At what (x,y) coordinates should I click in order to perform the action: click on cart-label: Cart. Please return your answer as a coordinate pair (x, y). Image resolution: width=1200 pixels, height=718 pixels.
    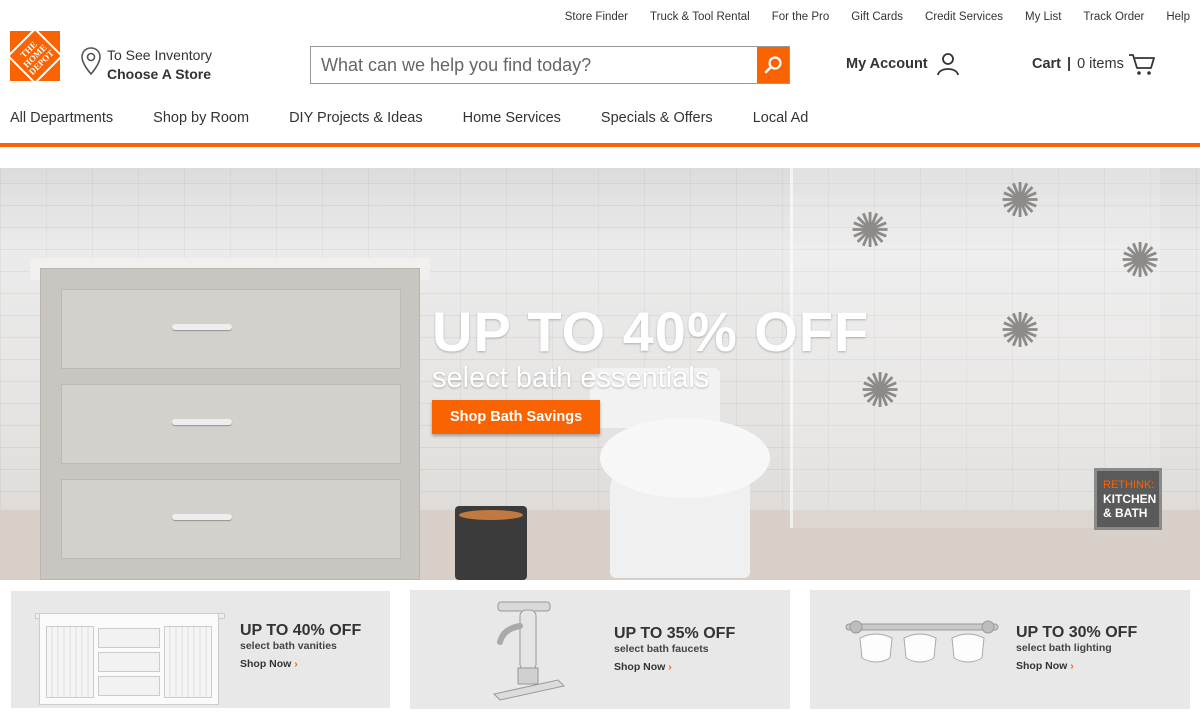
    Looking at the image, I should click on (1047, 64).